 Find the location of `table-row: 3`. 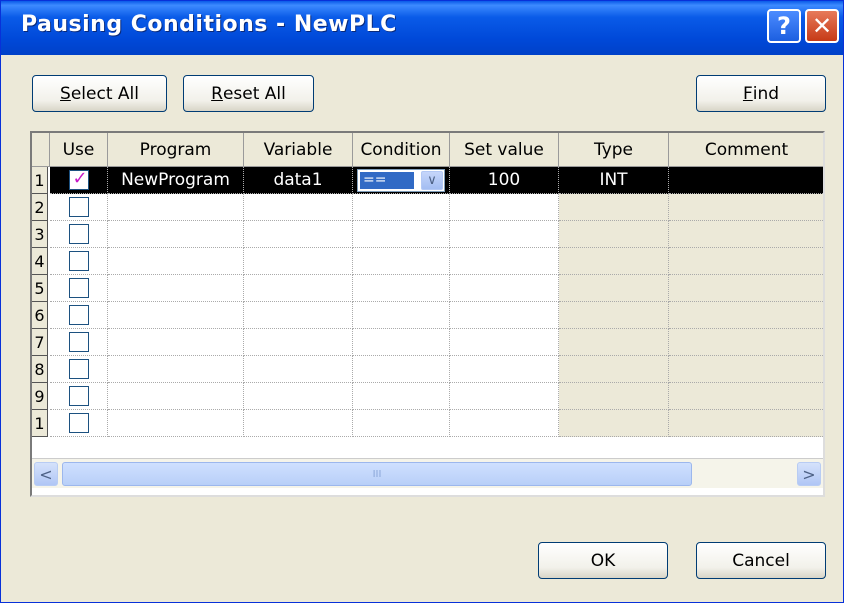

table-row: 3 is located at coordinates (427, 234).